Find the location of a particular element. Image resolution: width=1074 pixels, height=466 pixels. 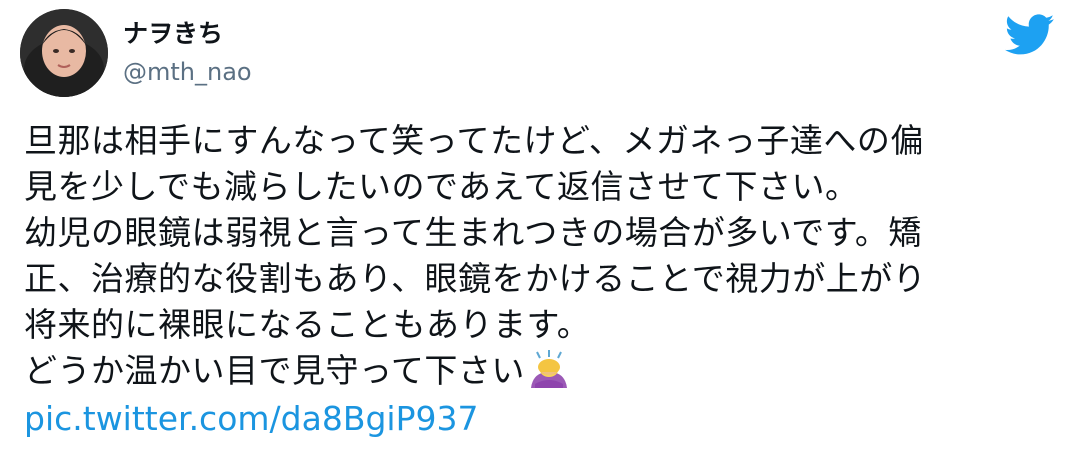

tweet-last-line: どうか温かい目で見守って下さい is located at coordinates (544, 371).